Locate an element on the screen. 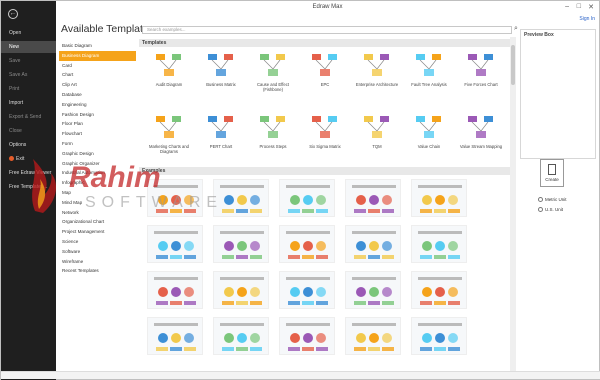 The height and width of the screenshot is (380, 600). minimize-icon: – is located at coordinates (567, 6).